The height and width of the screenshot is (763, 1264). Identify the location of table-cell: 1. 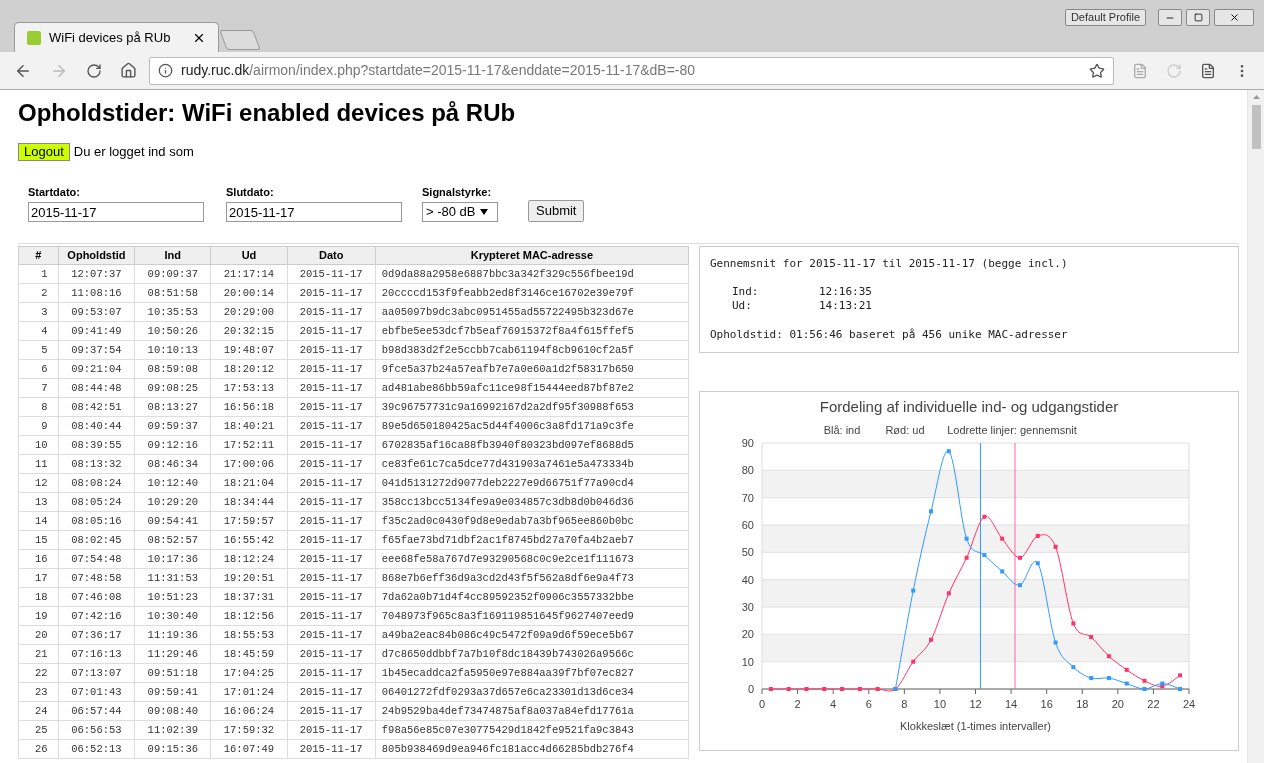
(38, 273).